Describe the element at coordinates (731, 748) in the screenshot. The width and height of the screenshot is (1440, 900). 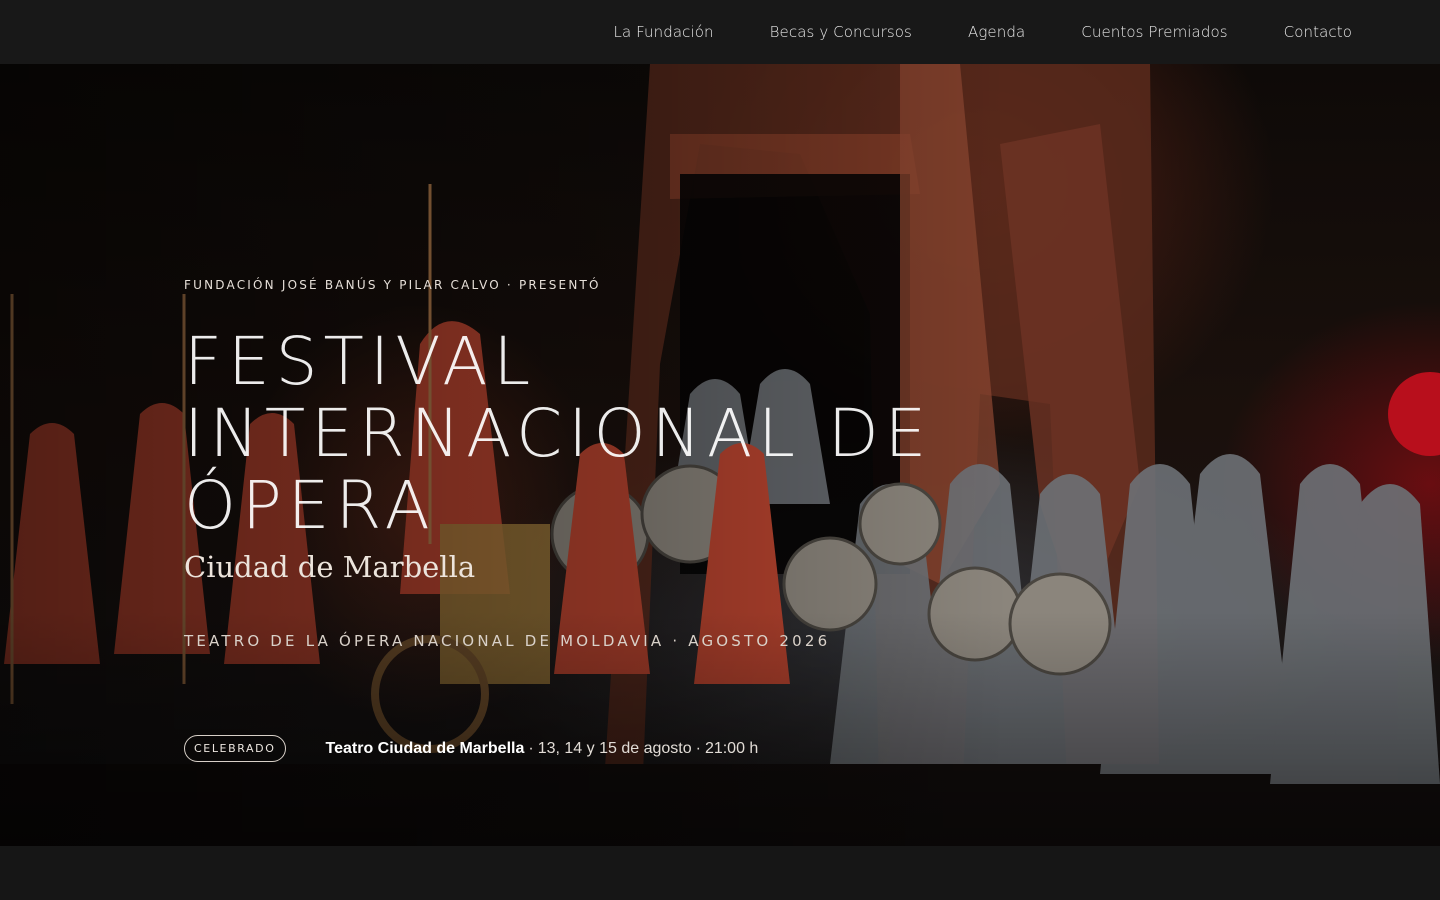
I see `event-time: 21:00 h` at that location.